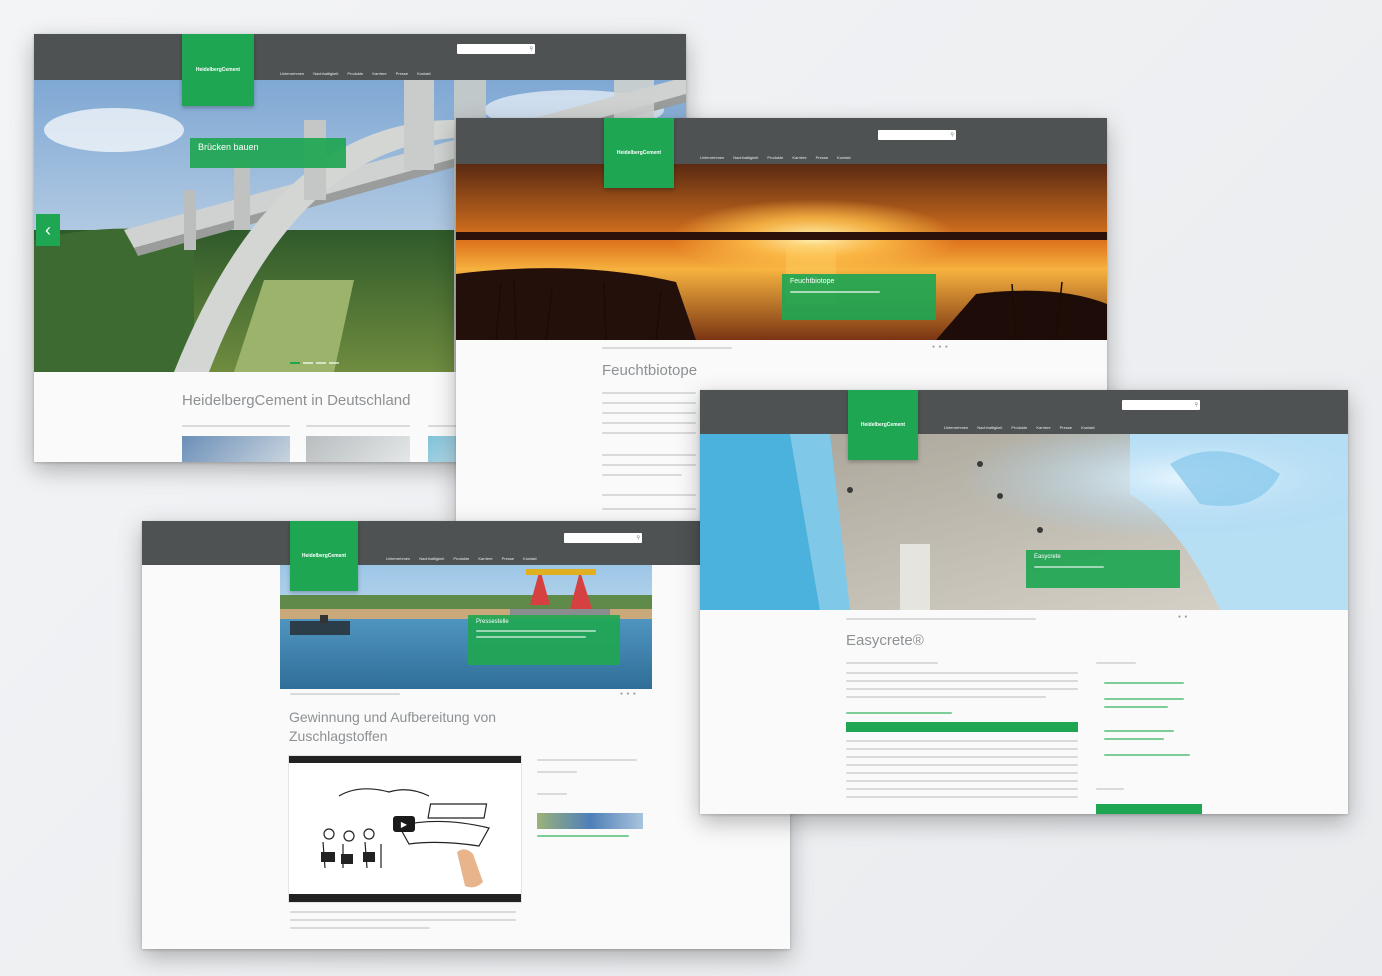 Image resolution: width=1382 pixels, height=976 pixels. Describe the element at coordinates (338, 736) in the screenshot. I see `page-title-line2: Zuschlagstoffen` at that location.